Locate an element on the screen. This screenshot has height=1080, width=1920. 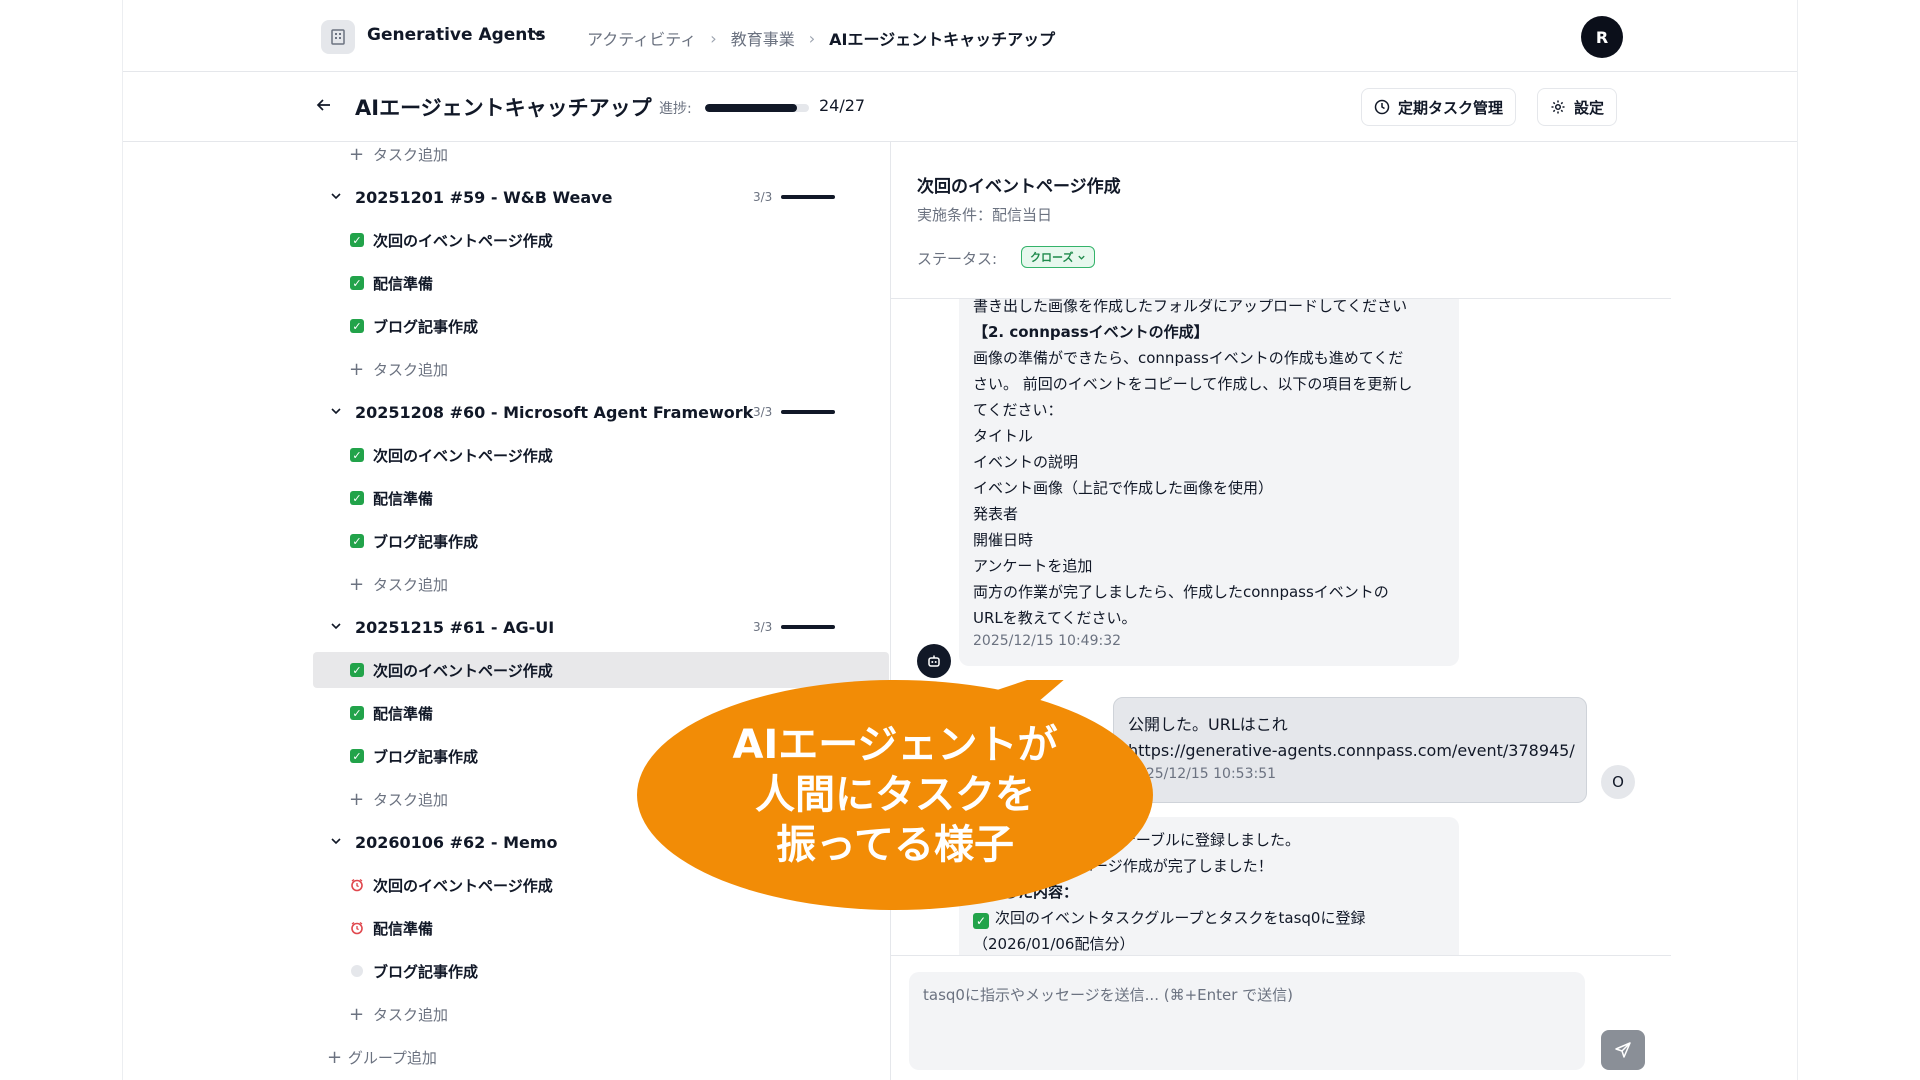
recurring-tasks-label: 定期タスク管理 is located at coordinates (1451, 107).